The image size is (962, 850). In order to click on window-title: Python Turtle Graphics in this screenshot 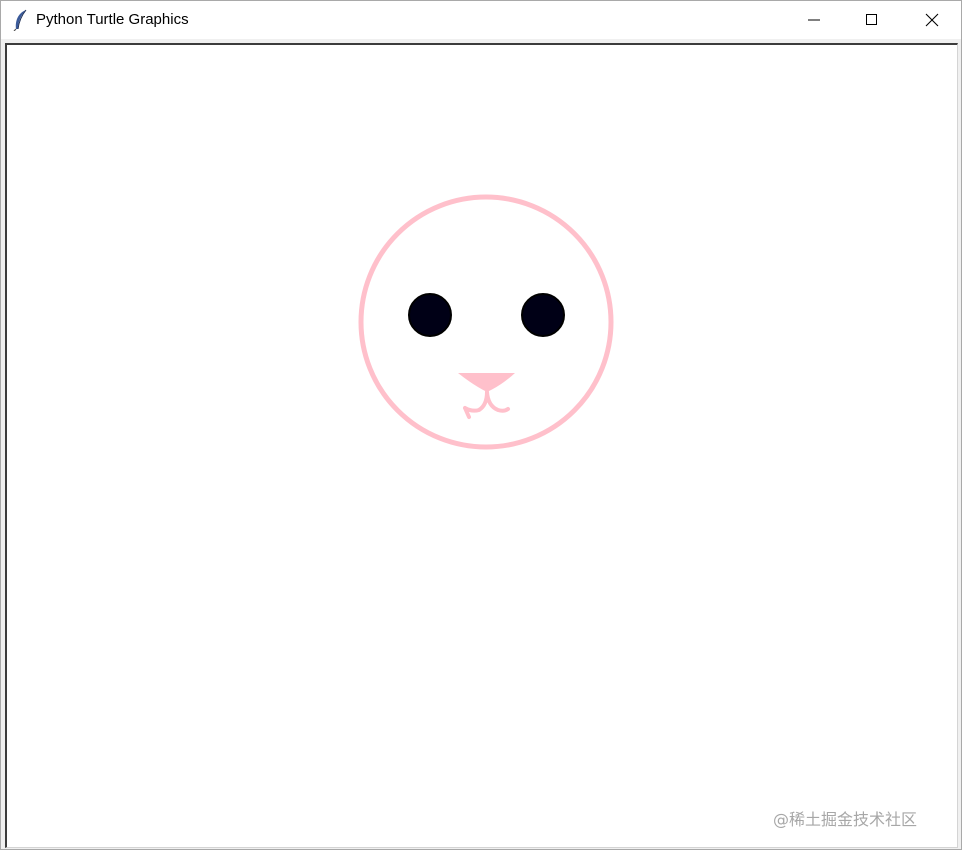, I will do `click(112, 19)`.